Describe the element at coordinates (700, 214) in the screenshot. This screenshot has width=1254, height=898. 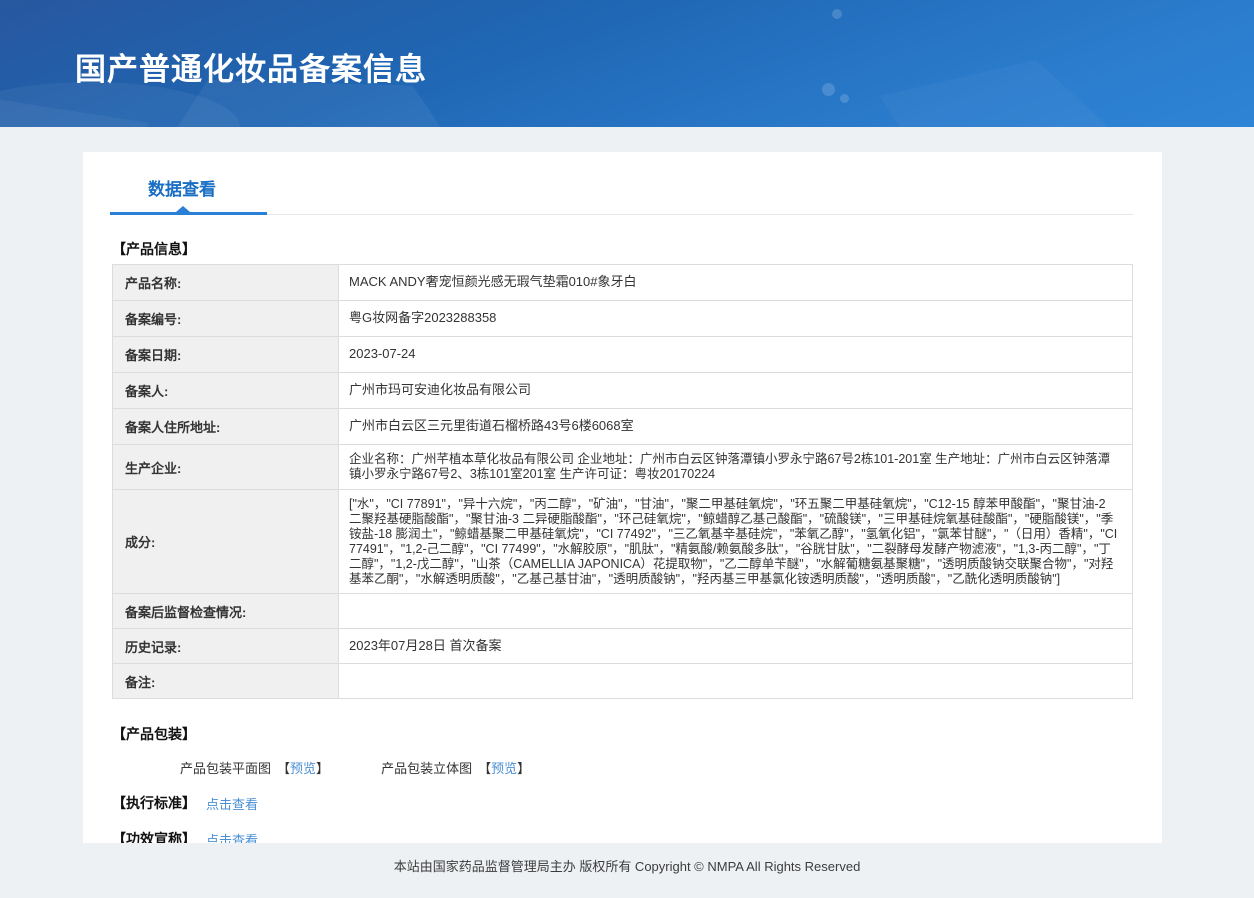
I see `tab-divider-line` at that location.